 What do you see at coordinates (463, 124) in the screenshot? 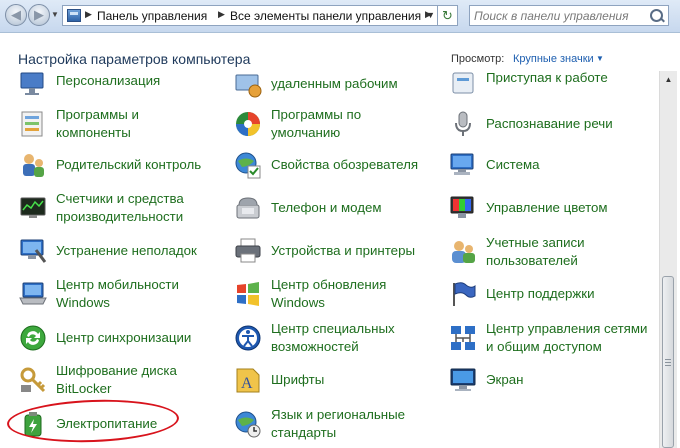
I see `microphone-icon` at bounding box center [463, 124].